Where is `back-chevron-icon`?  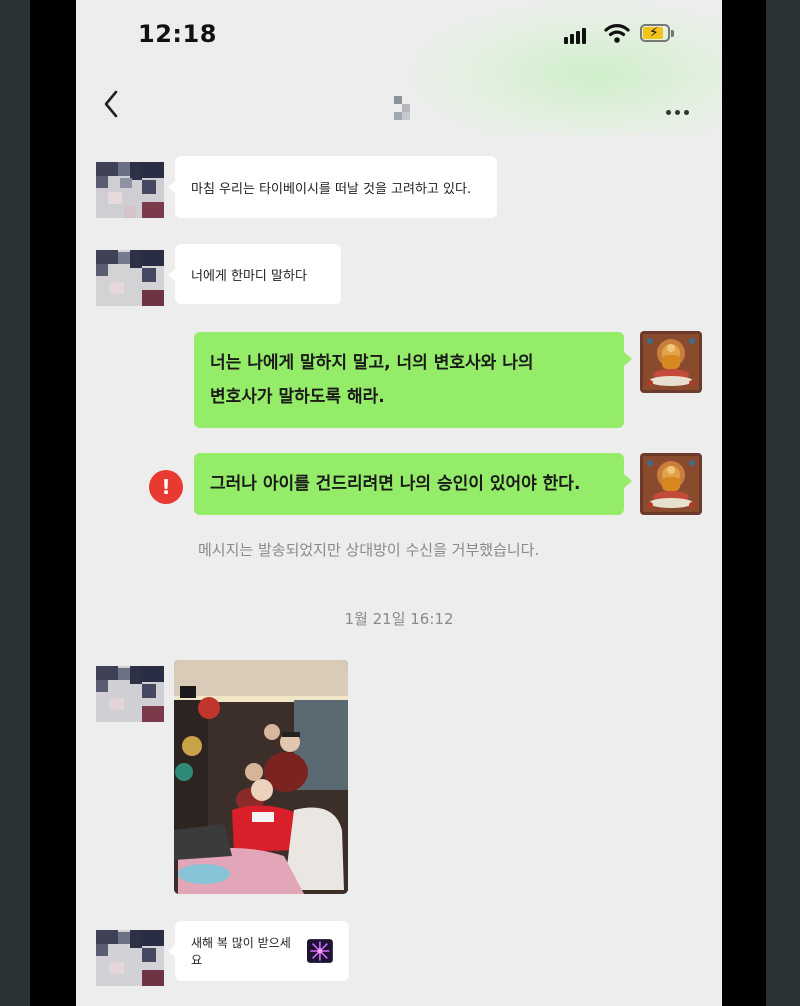 back-chevron-icon is located at coordinates (113, 104).